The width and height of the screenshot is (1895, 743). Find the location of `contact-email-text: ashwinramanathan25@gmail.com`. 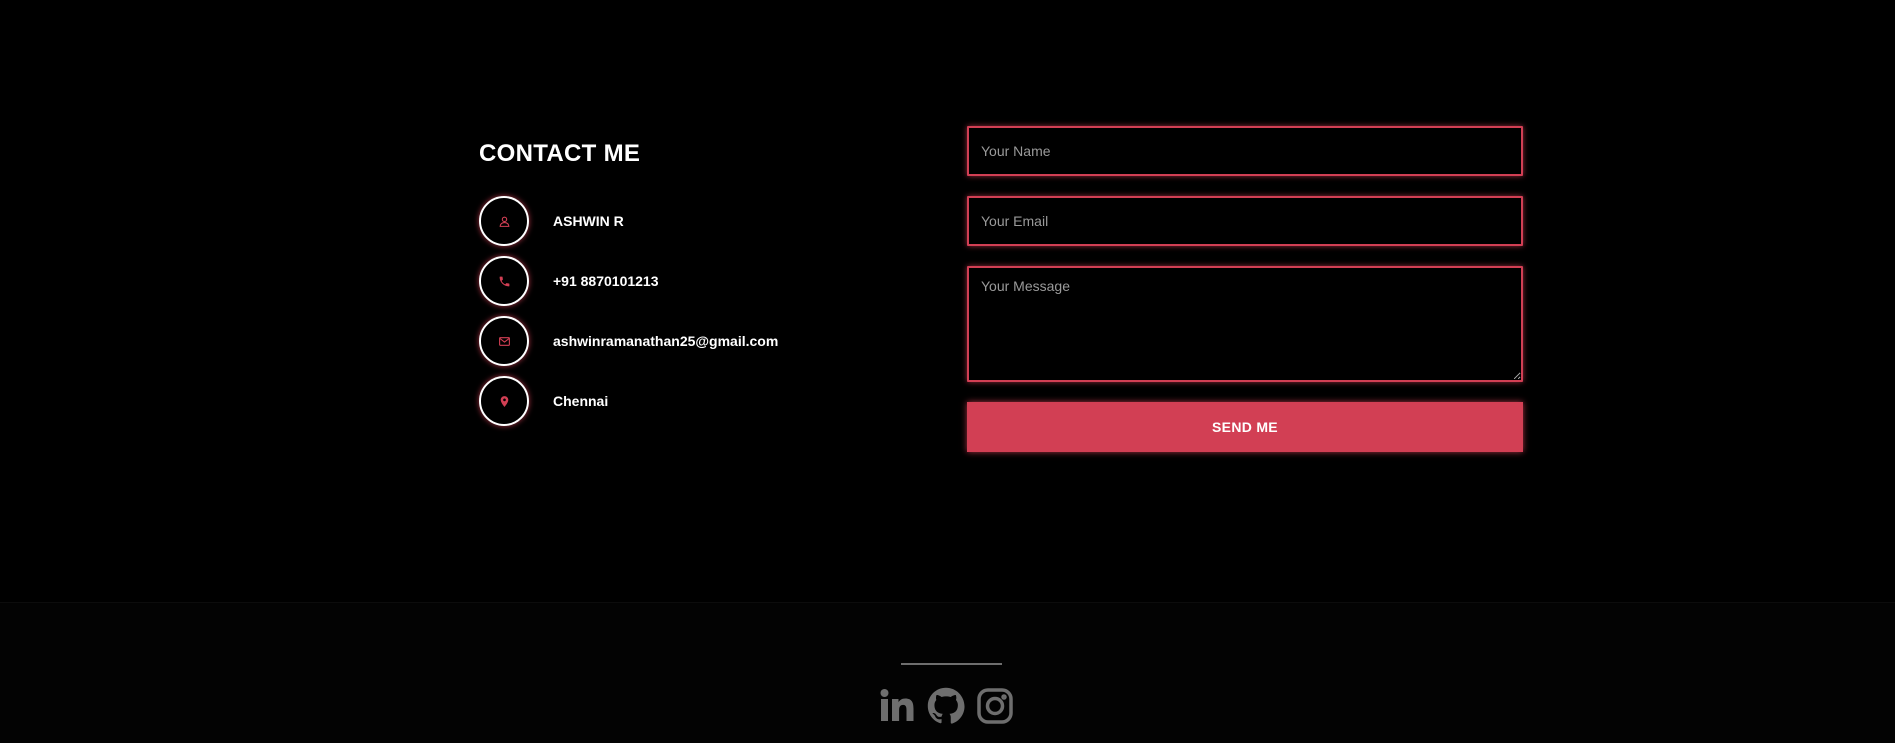

contact-email-text: ashwinramanathan25@gmail.com is located at coordinates (666, 341).